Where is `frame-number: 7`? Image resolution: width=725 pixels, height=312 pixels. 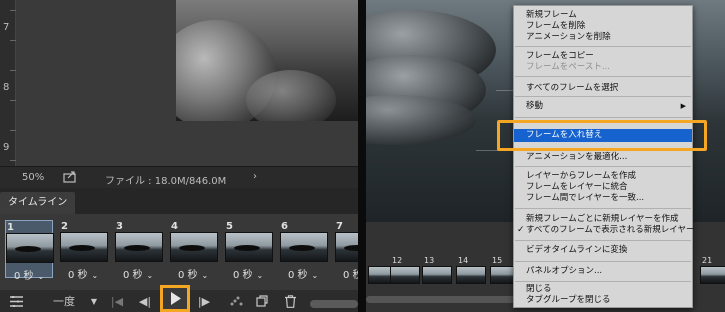 frame-number: 7 is located at coordinates (339, 226).